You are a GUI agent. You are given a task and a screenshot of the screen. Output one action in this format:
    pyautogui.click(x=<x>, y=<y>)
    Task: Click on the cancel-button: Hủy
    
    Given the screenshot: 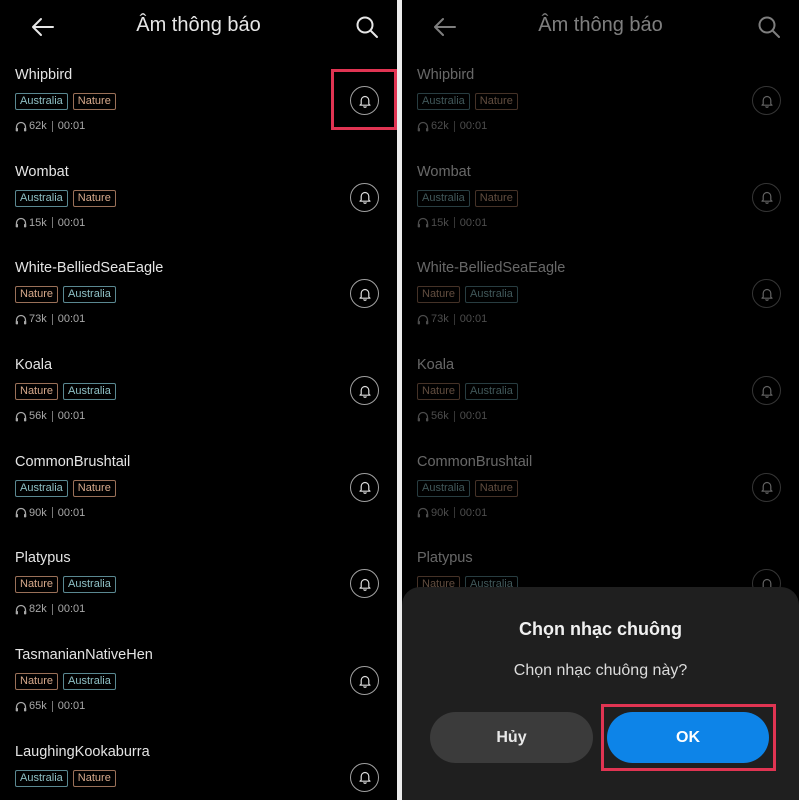 What is the action you would take?
    pyautogui.click(x=511, y=737)
    